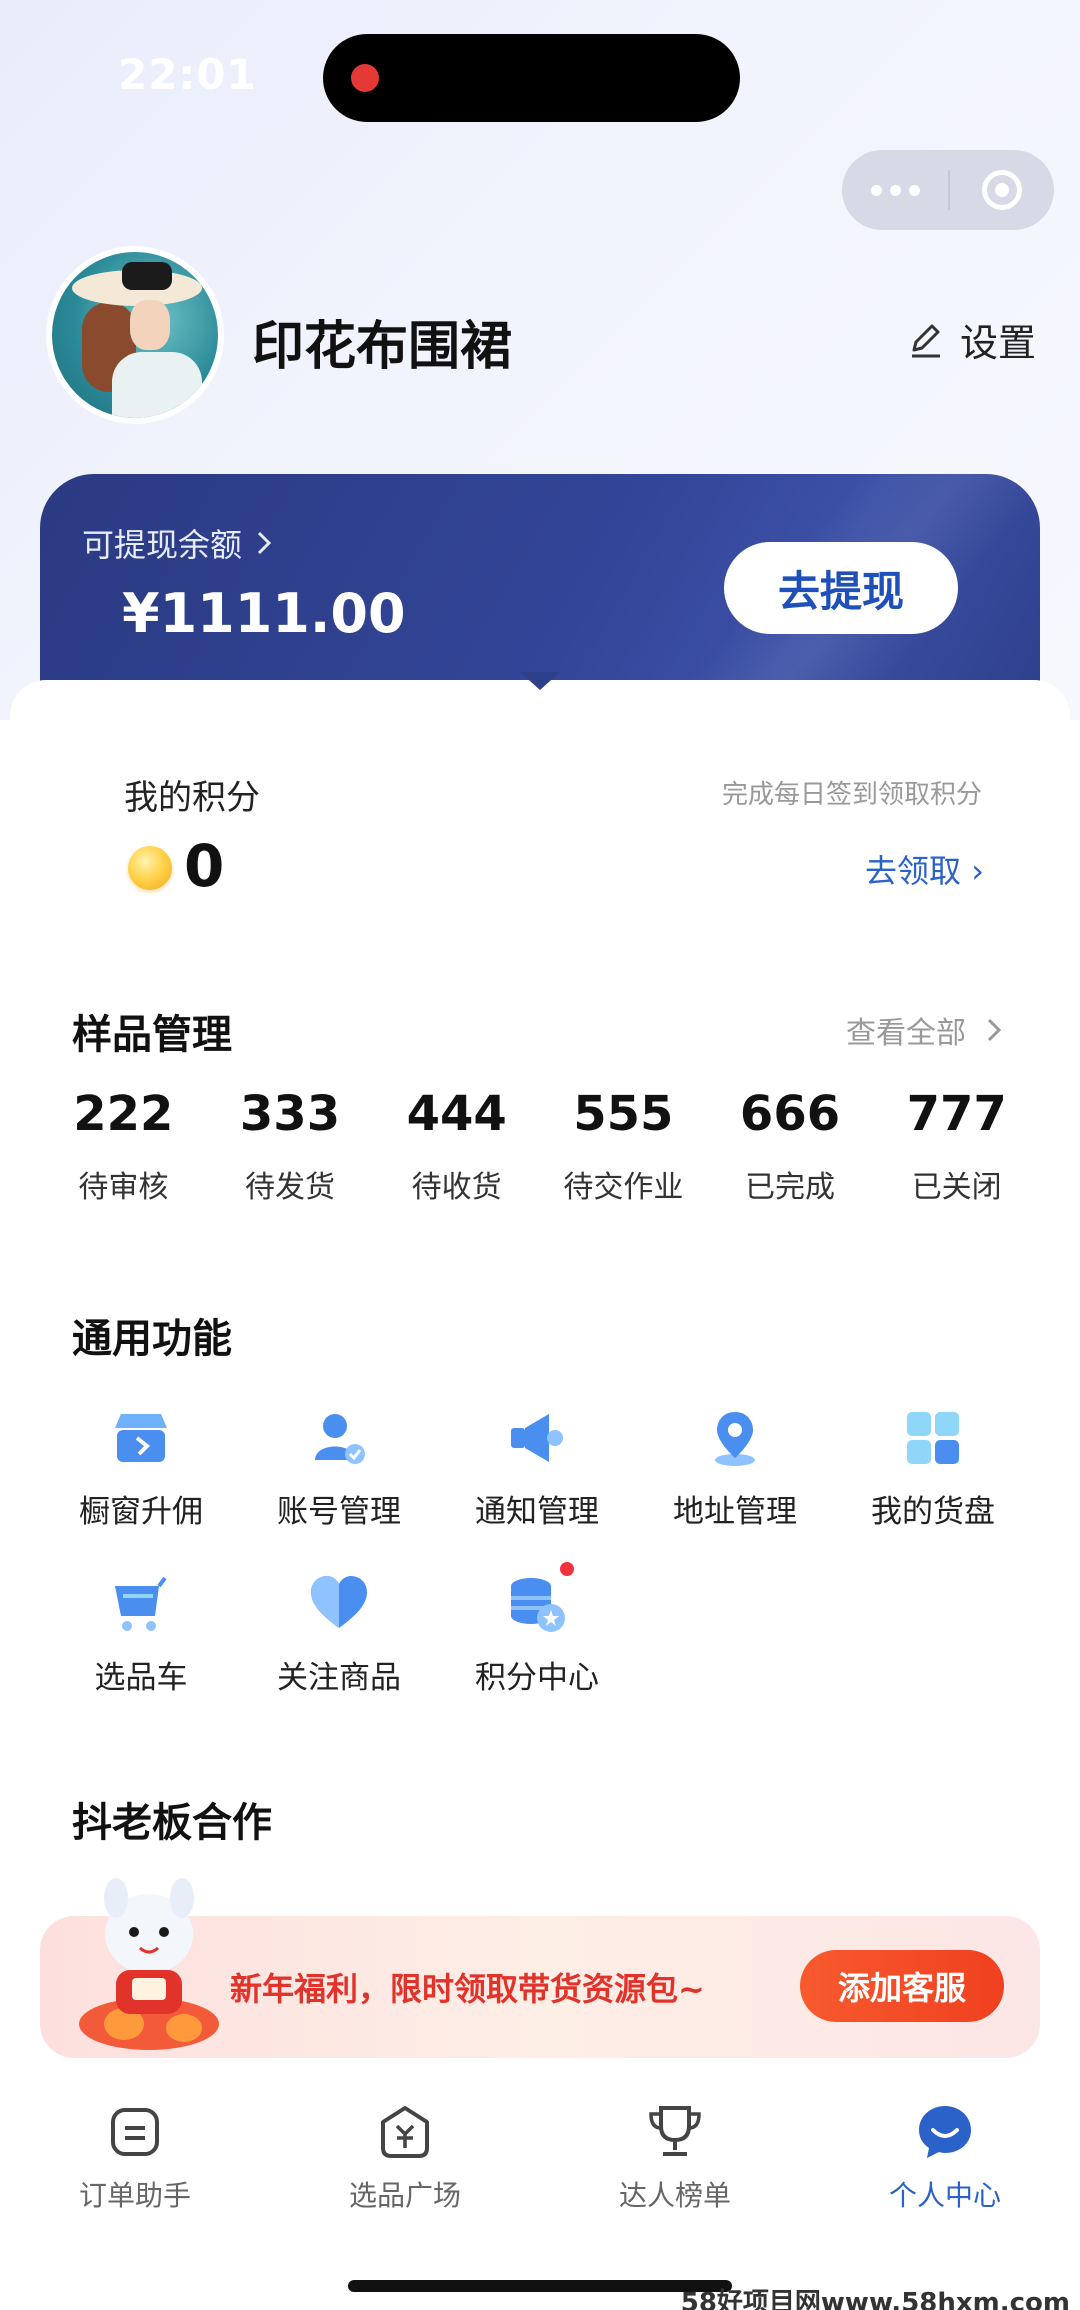 The height and width of the screenshot is (2310, 1080). Describe the element at coordinates (998, 343) in the screenshot. I see `settings-label: 设置` at that location.